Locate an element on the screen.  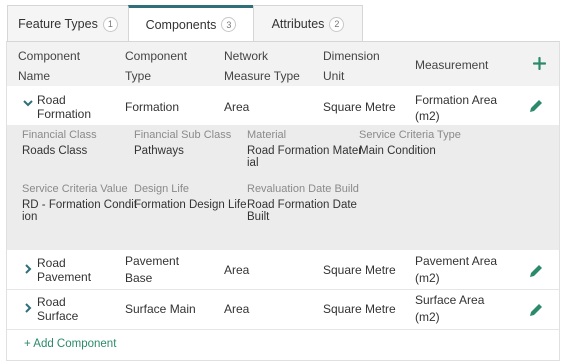
value-line: ion is located at coordinates (30, 217).